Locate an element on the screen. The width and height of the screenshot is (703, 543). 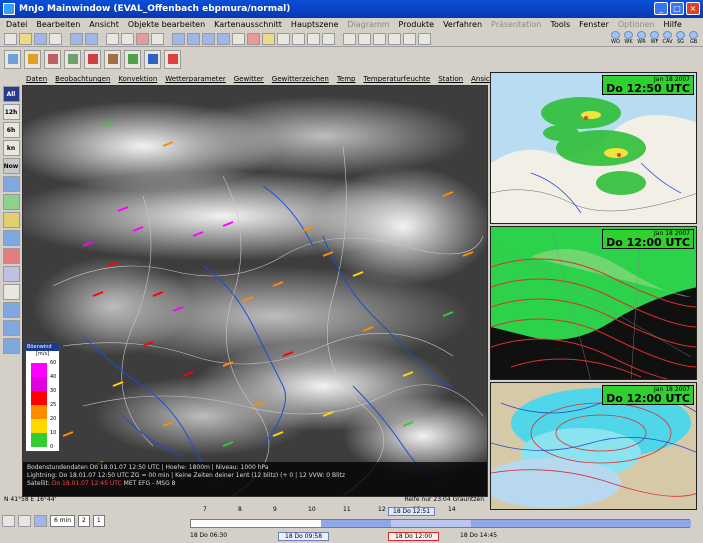
export-icon is located at coordinates (152, 59).